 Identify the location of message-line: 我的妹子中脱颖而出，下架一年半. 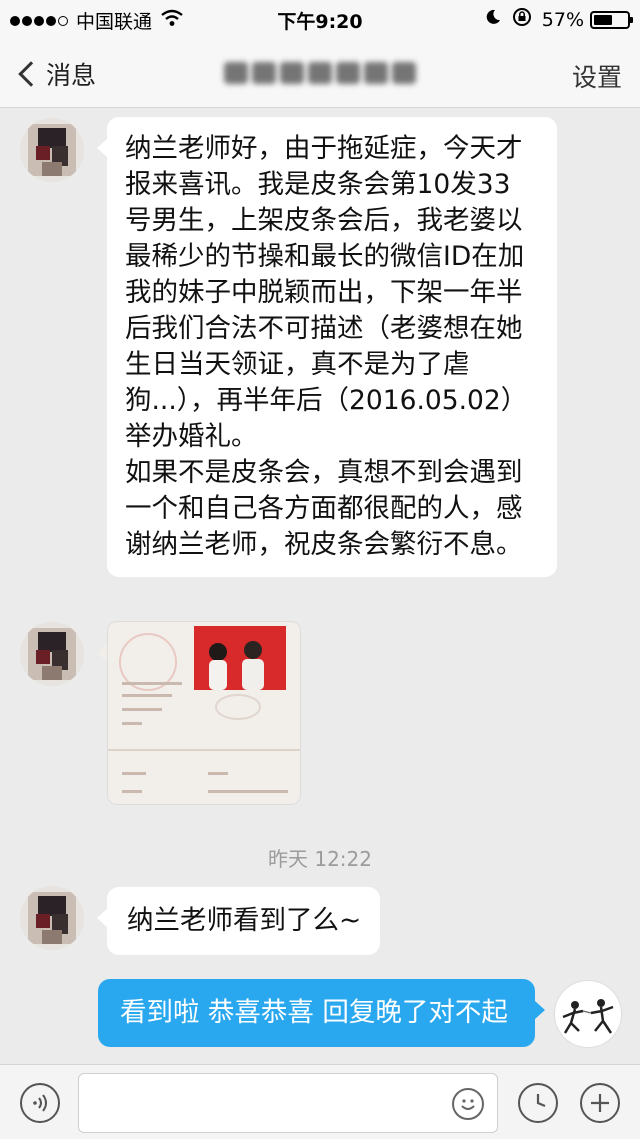
(324, 292).